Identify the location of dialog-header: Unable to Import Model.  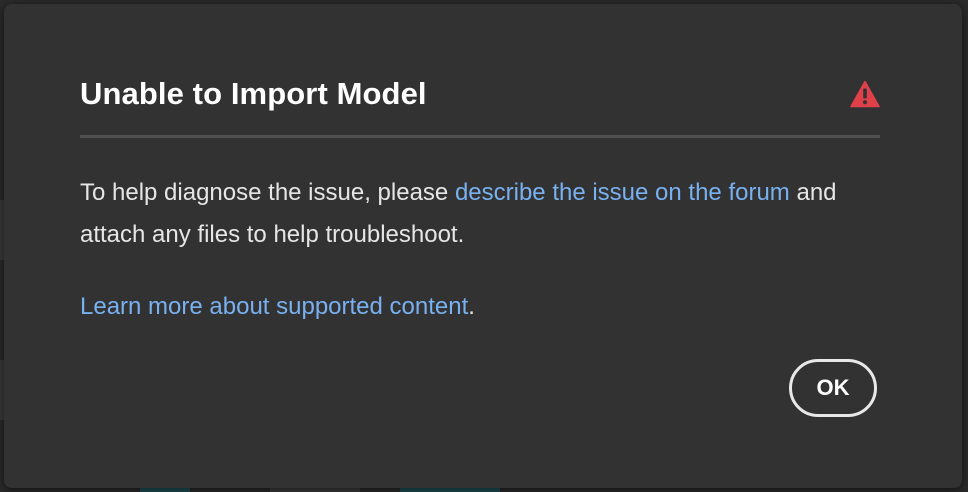
(480, 94).